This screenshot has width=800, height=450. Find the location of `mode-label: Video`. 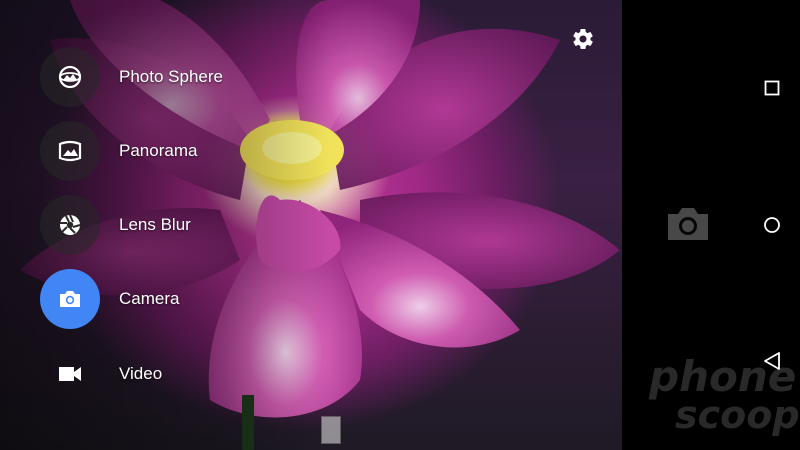

mode-label: Video is located at coordinates (141, 373).